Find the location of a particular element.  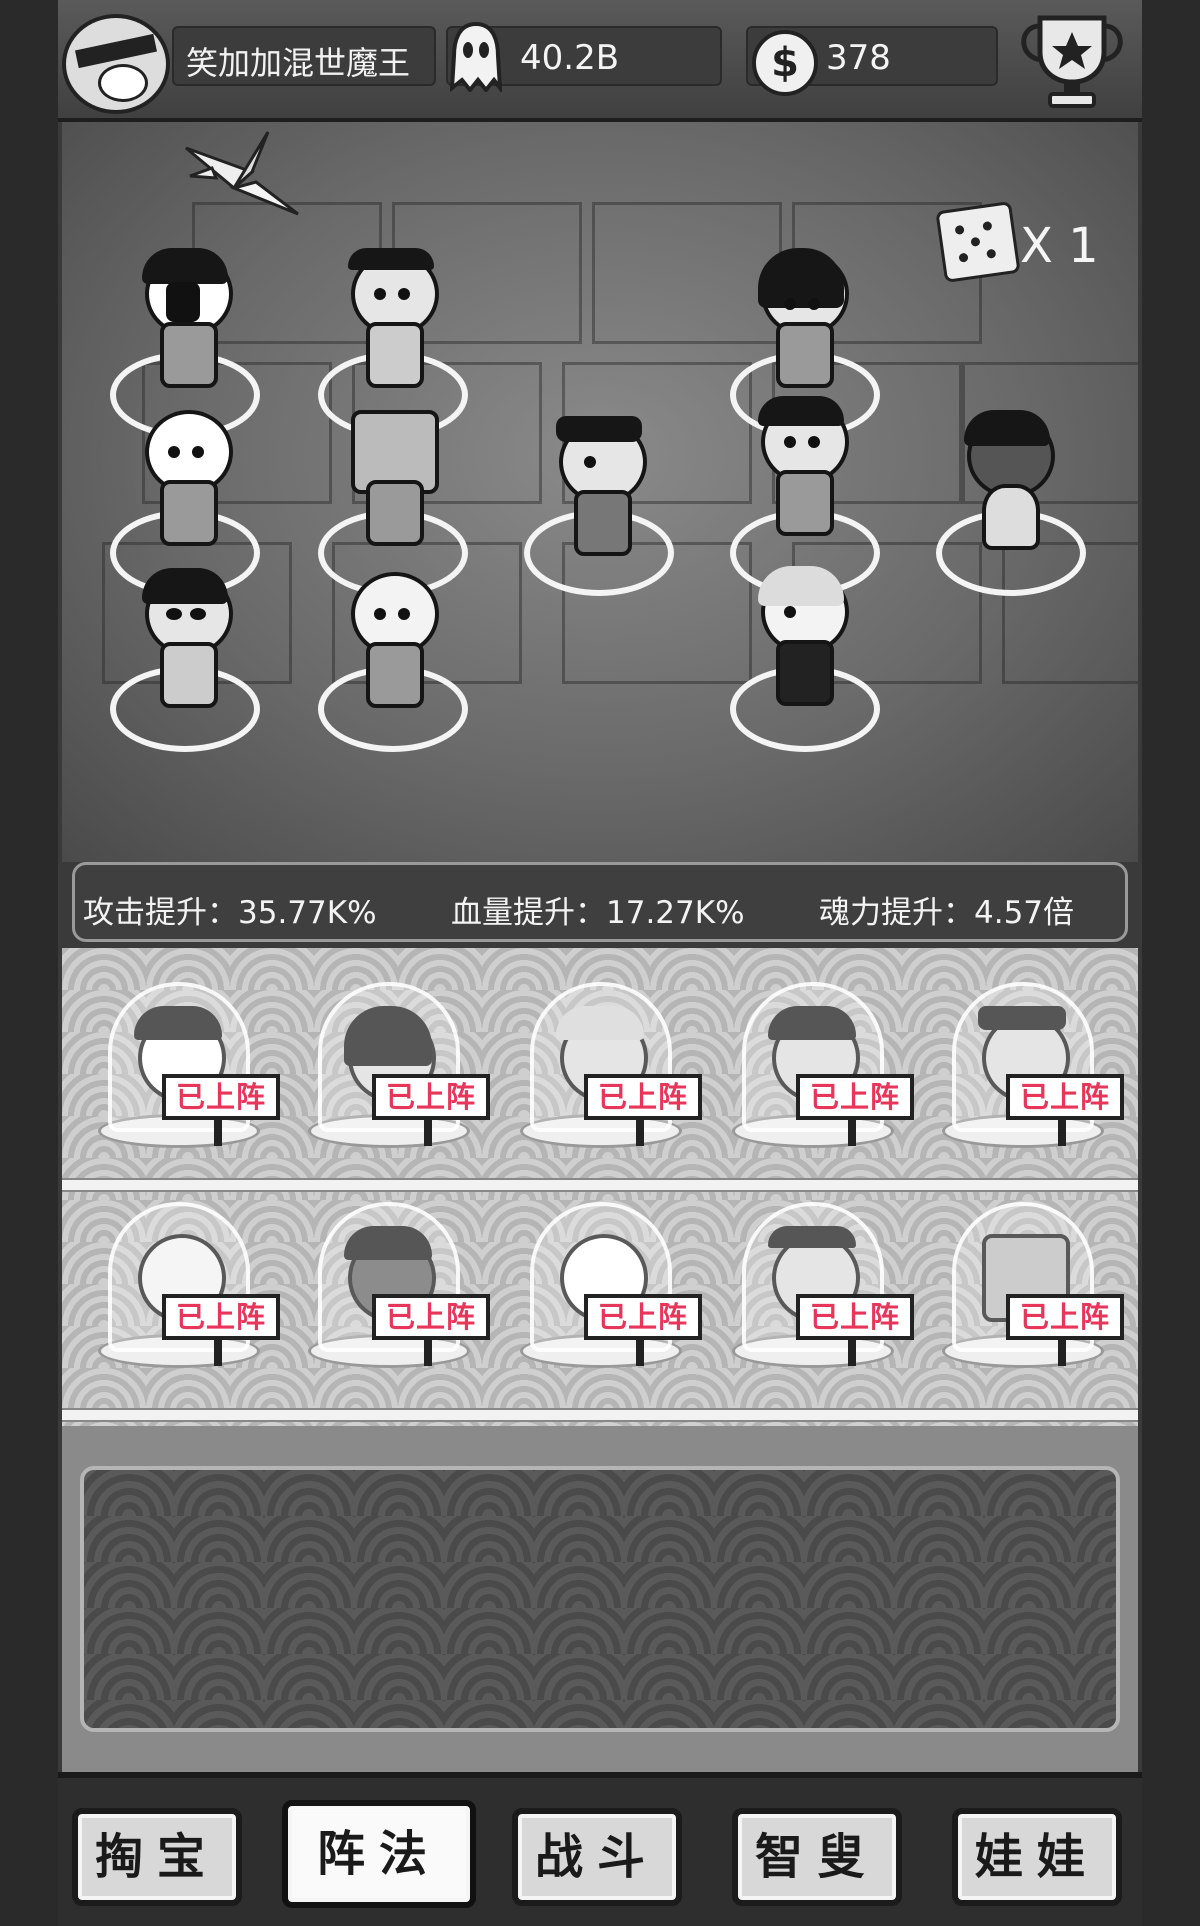

ninja-avatar-icon is located at coordinates (116, 64).